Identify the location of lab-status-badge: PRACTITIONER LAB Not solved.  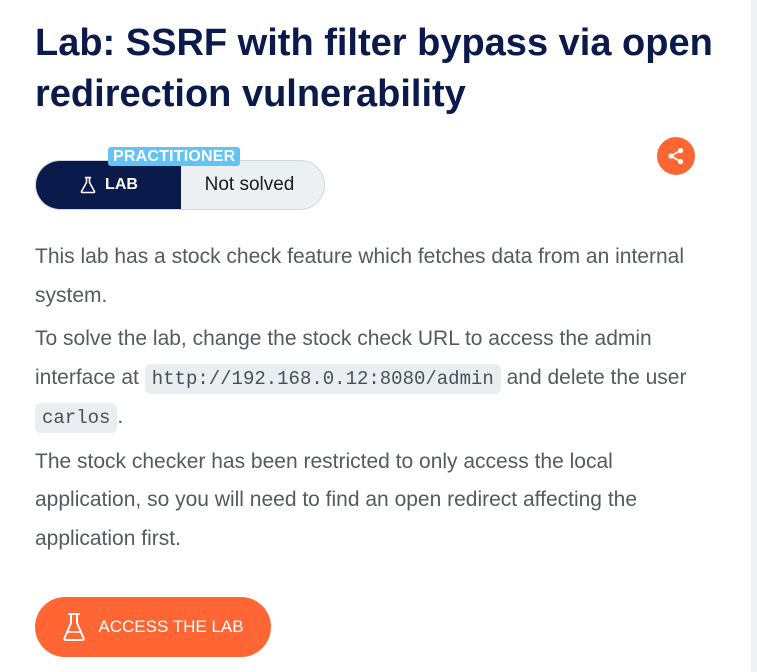
(180, 178).